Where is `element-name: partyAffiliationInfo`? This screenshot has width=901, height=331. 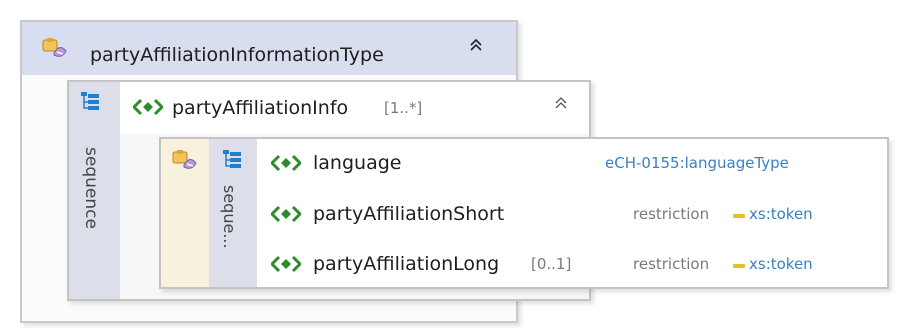
element-name: partyAffiliationInfo is located at coordinates (260, 108).